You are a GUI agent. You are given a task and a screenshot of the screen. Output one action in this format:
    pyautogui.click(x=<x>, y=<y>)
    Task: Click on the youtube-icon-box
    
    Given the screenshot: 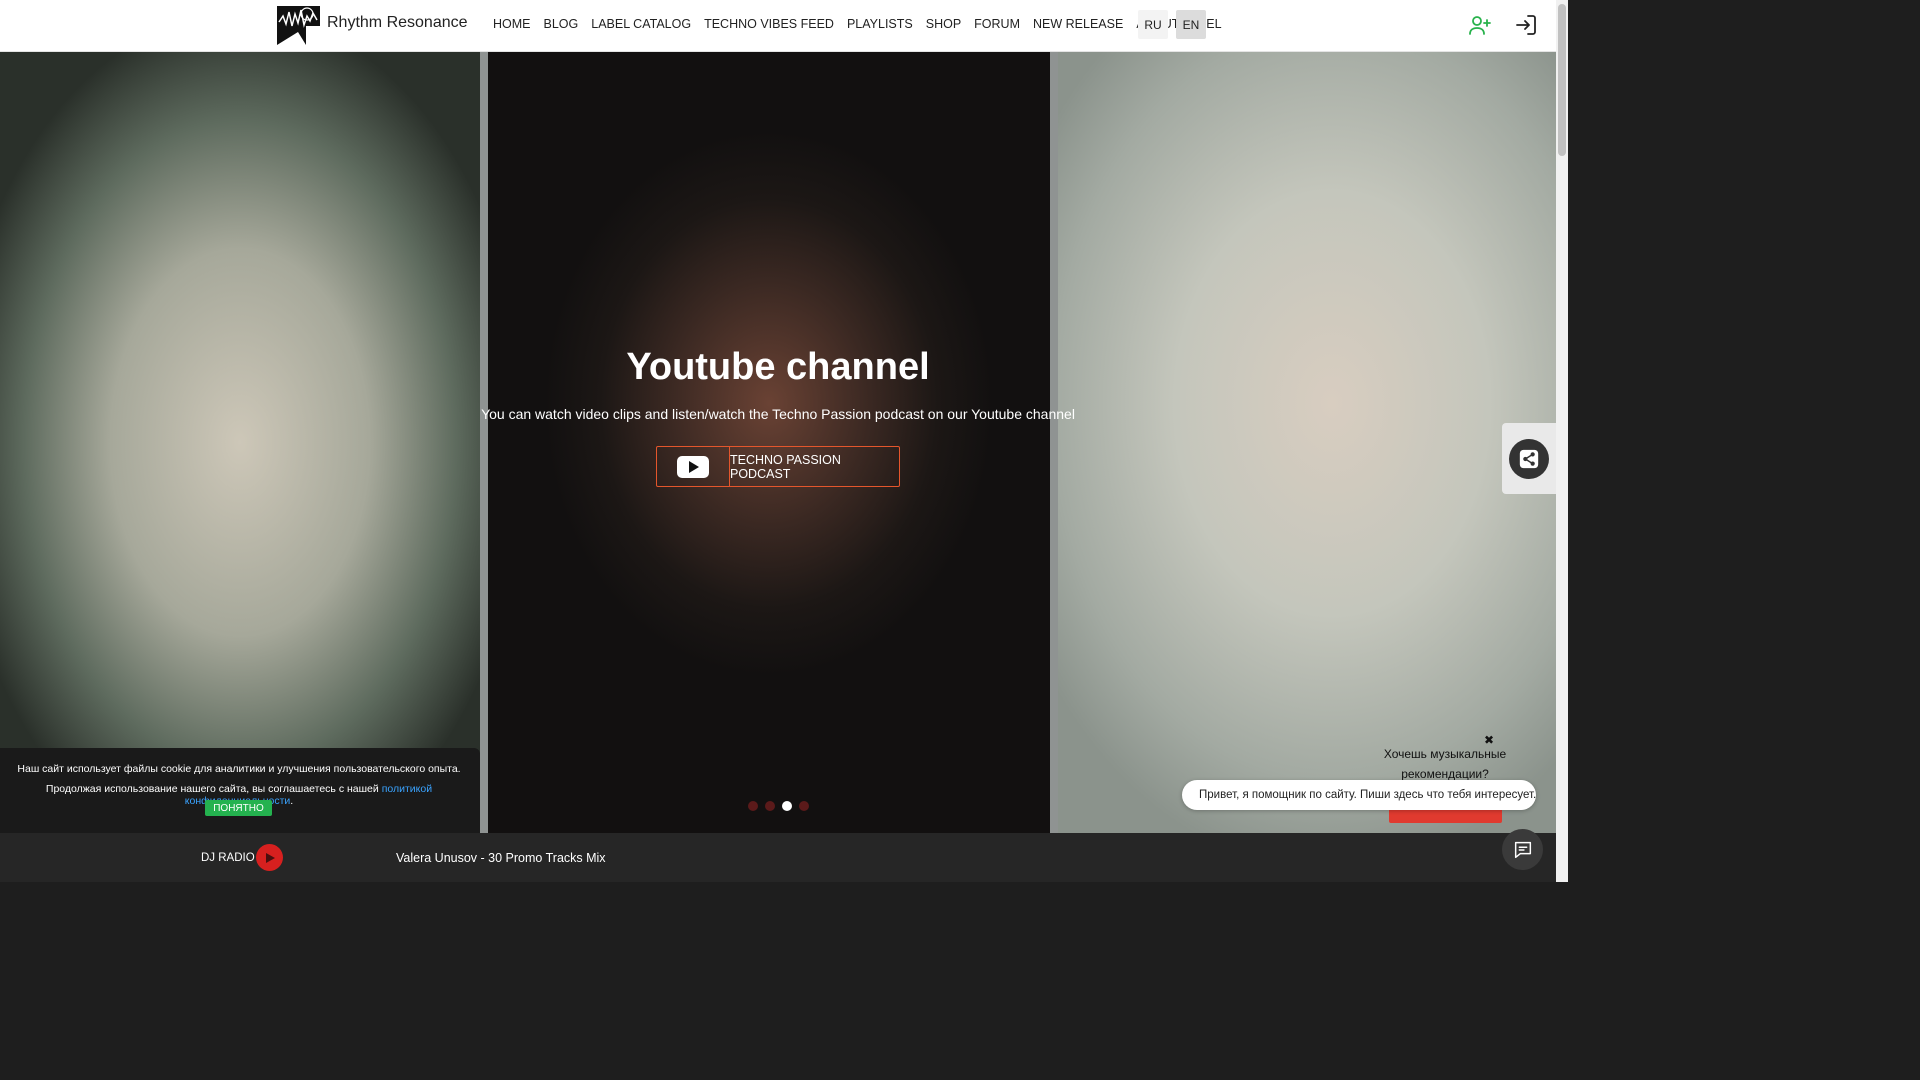 What is the action you would take?
    pyautogui.click(x=693, y=466)
    